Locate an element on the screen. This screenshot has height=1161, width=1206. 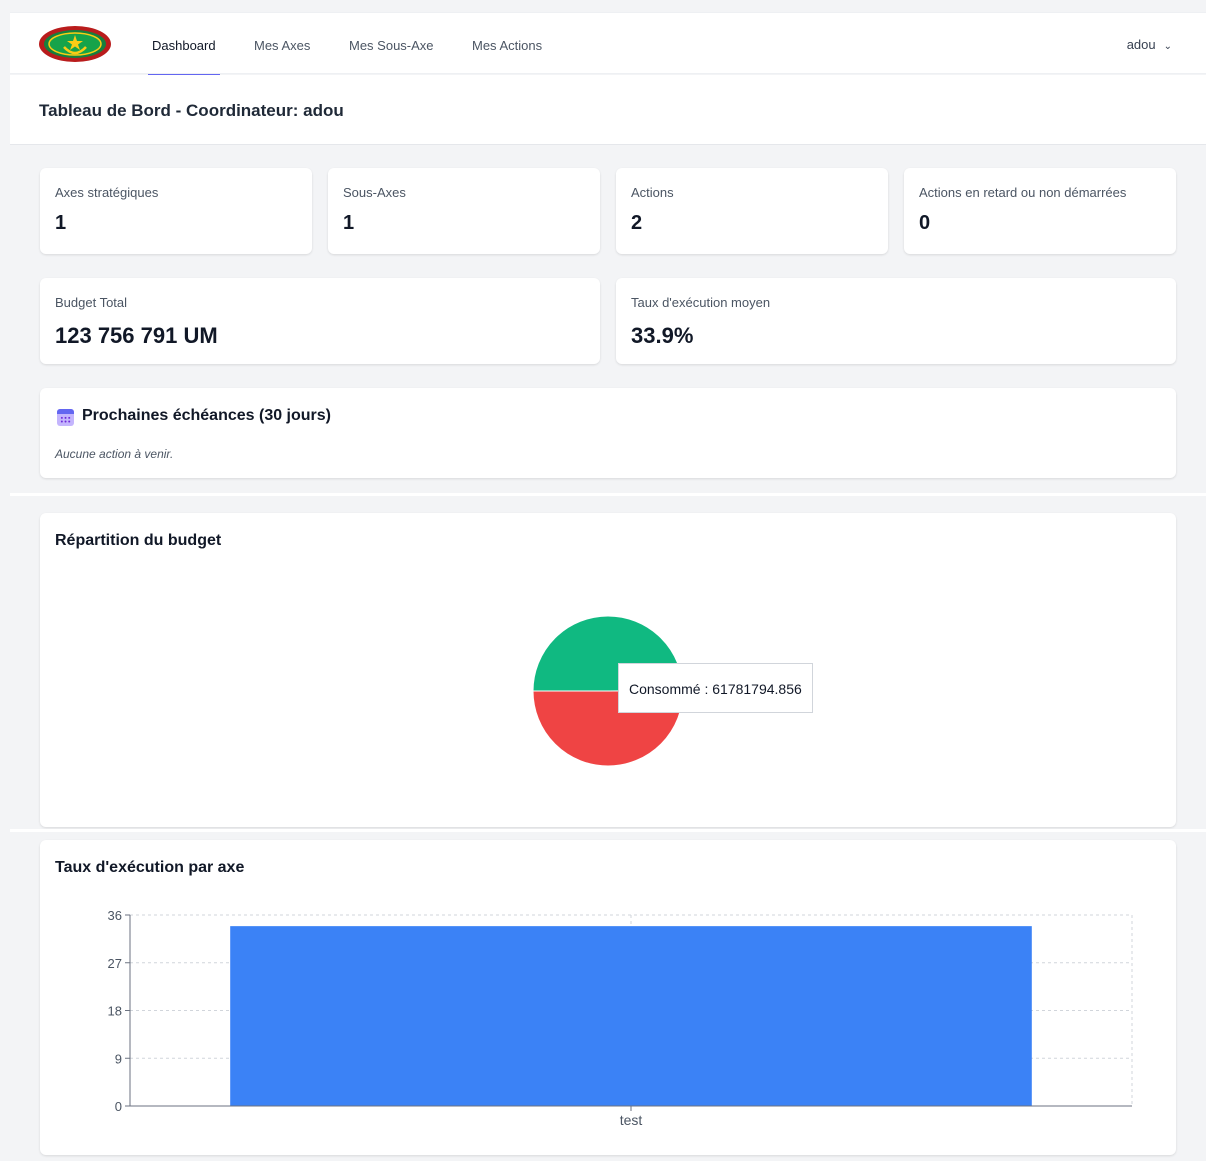
execution-rate-card: Taux d'exécution moyen 33.9% is located at coordinates (896, 321).